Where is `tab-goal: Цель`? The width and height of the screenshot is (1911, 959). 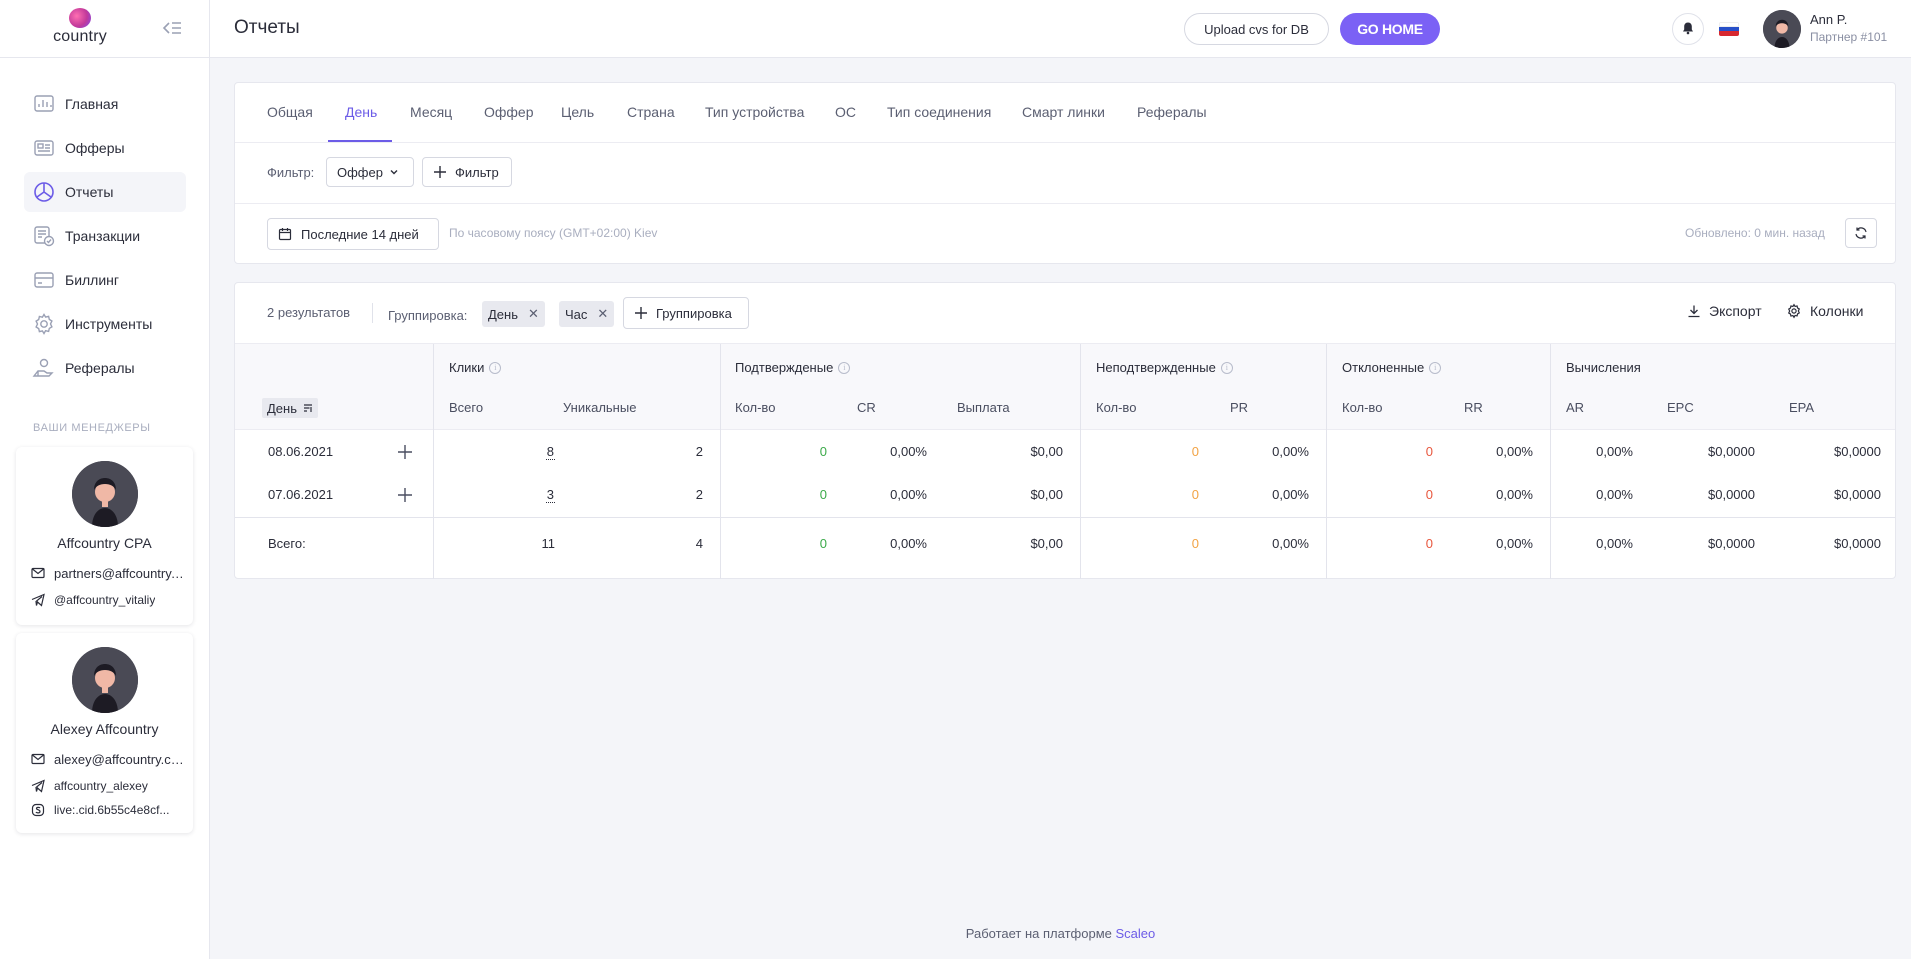 tab-goal: Цель is located at coordinates (577, 123).